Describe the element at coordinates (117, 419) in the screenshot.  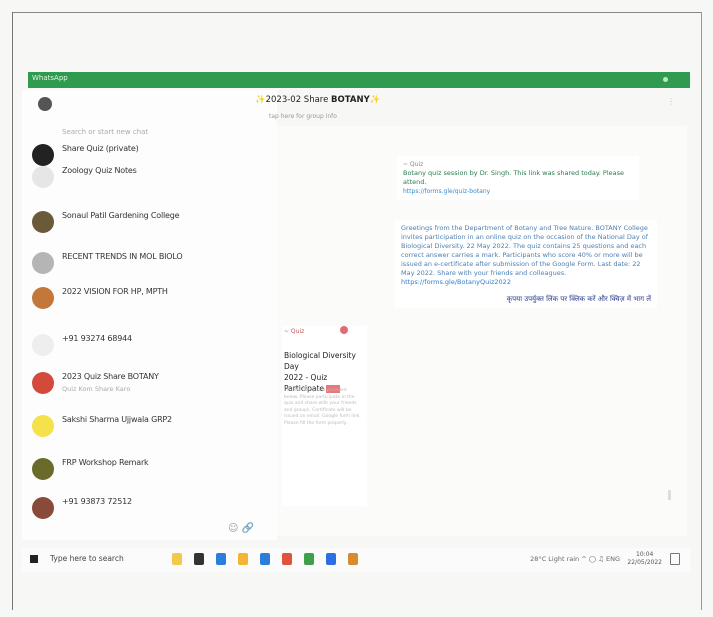
I see `chat-name: Sakshi Sharma Ujjwala GRP2` at that location.